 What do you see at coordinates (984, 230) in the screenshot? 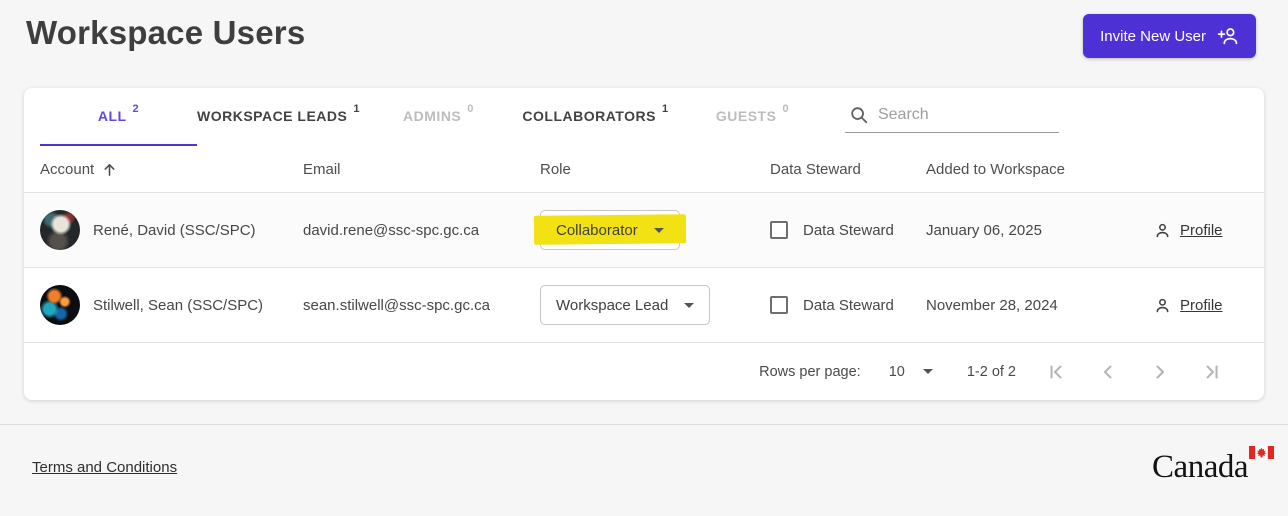
I see `added-date: January 06, 2025` at bounding box center [984, 230].